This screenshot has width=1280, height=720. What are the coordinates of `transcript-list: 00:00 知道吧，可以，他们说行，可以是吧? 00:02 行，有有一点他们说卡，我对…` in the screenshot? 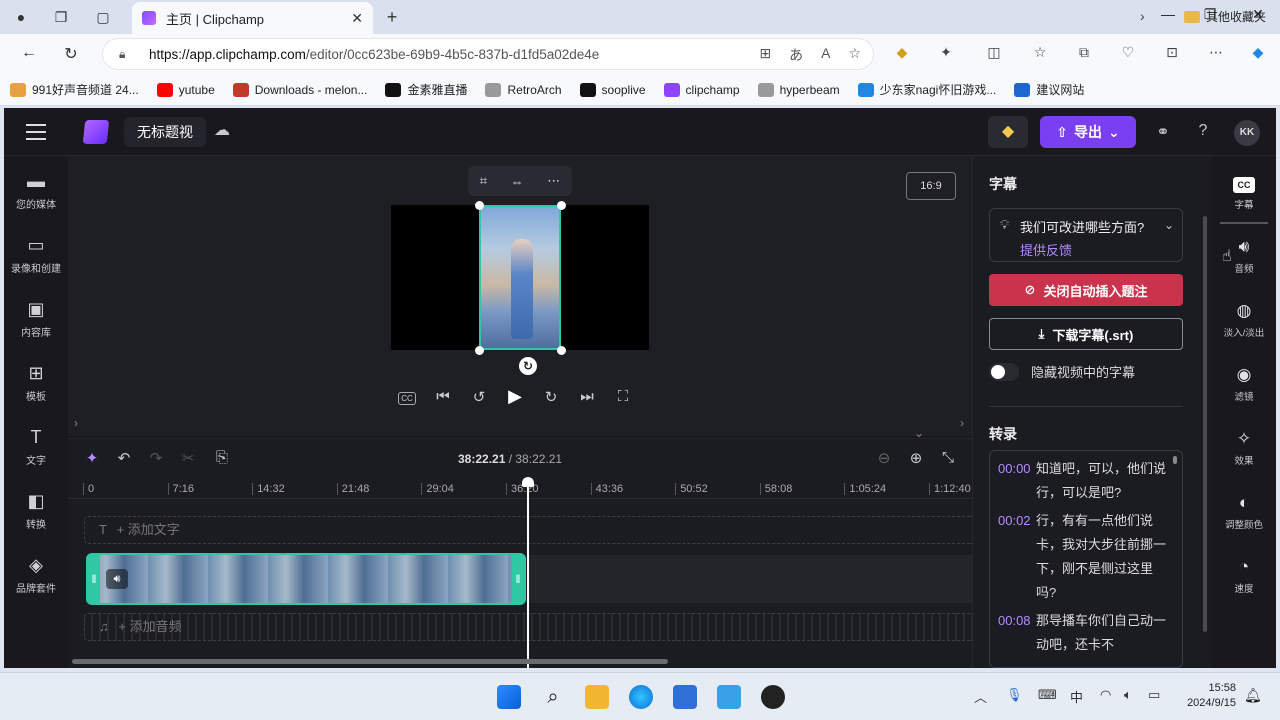 It's located at (1086, 559).